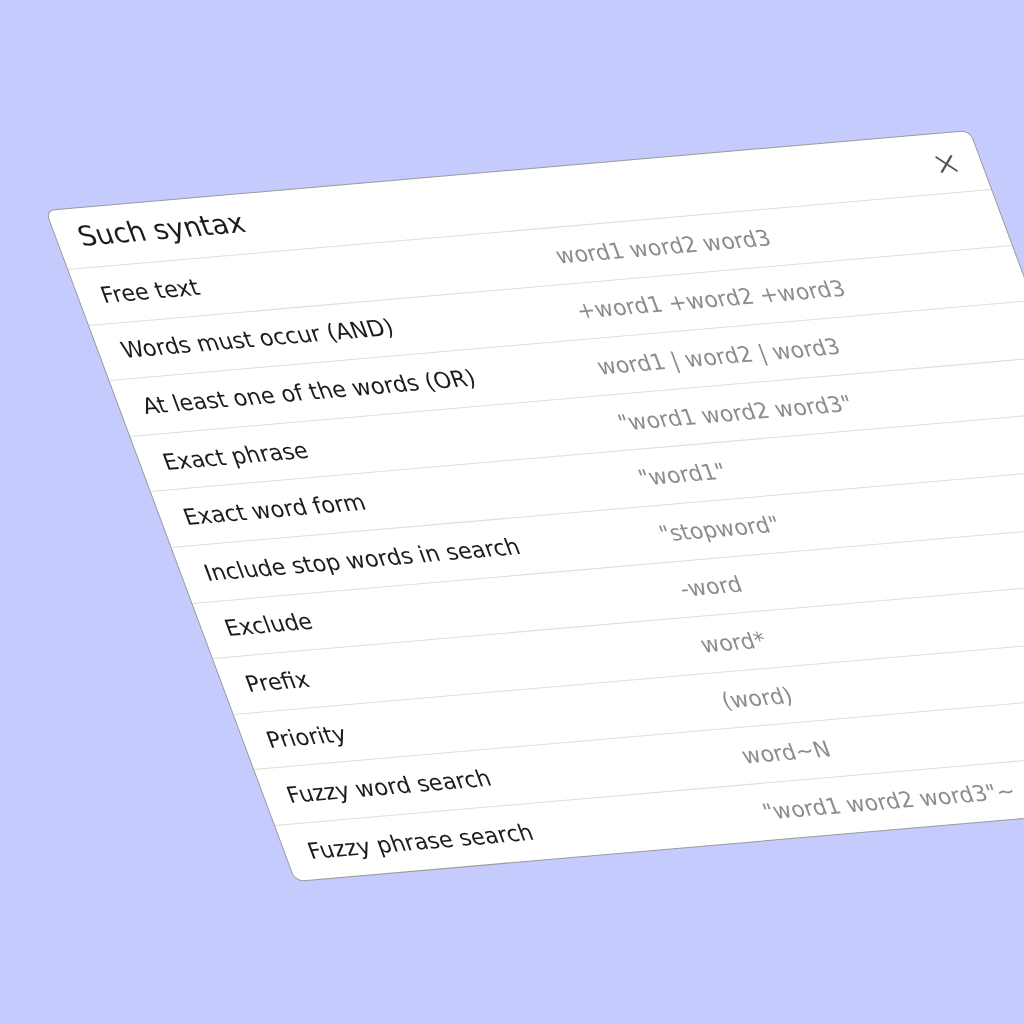 The width and height of the screenshot is (1024, 1024). I want to click on syntax-label: Free text, so click(150, 291).